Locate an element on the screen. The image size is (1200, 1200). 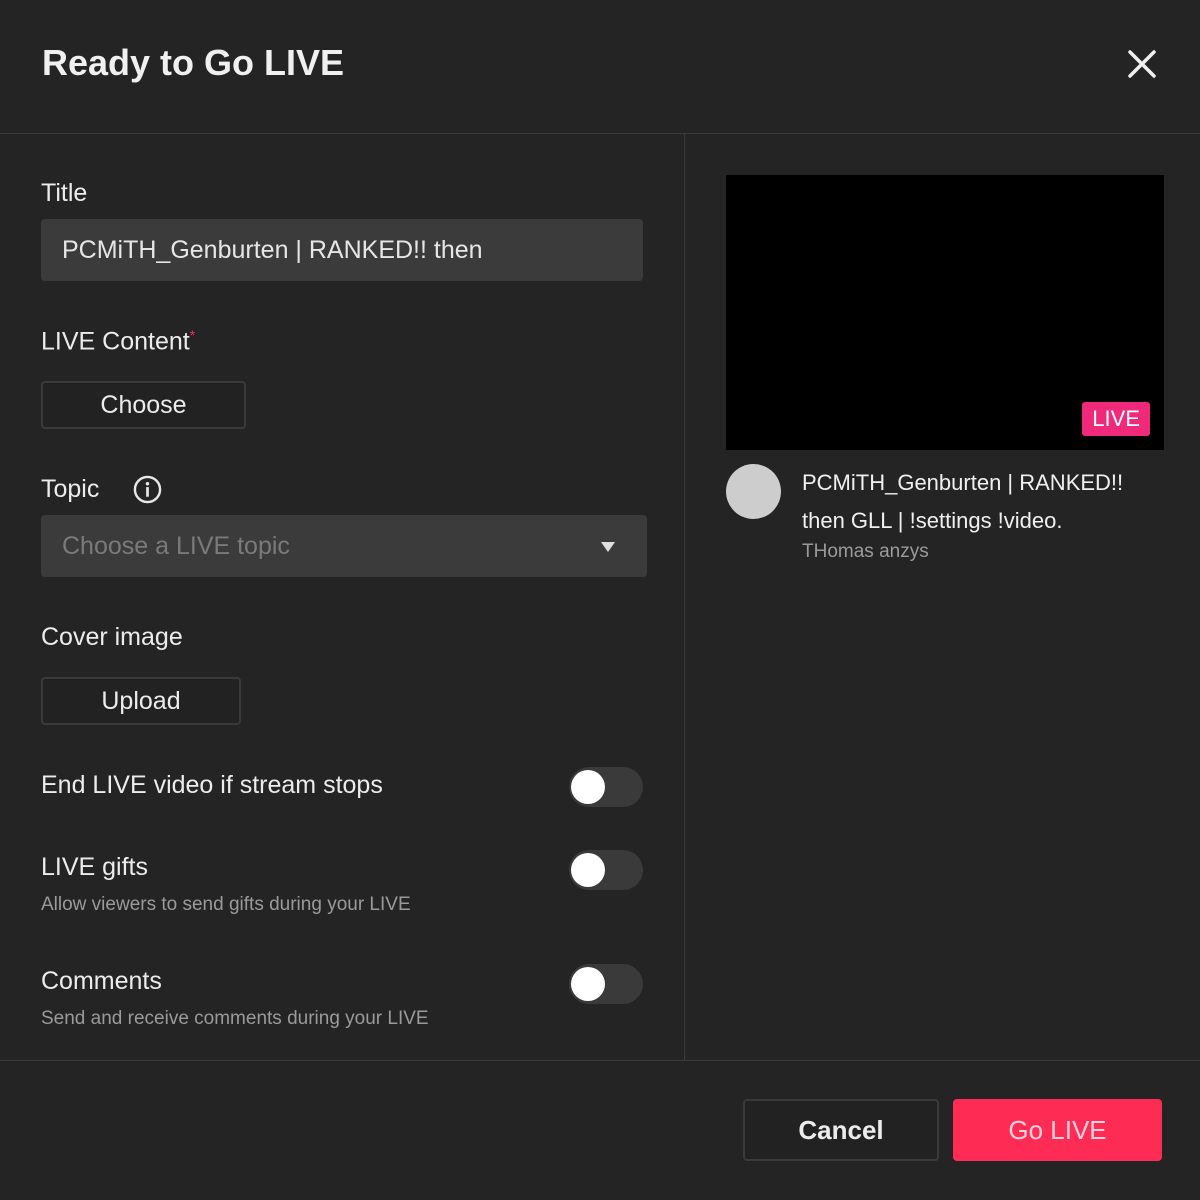
choose-button: Choose is located at coordinates (143, 405).